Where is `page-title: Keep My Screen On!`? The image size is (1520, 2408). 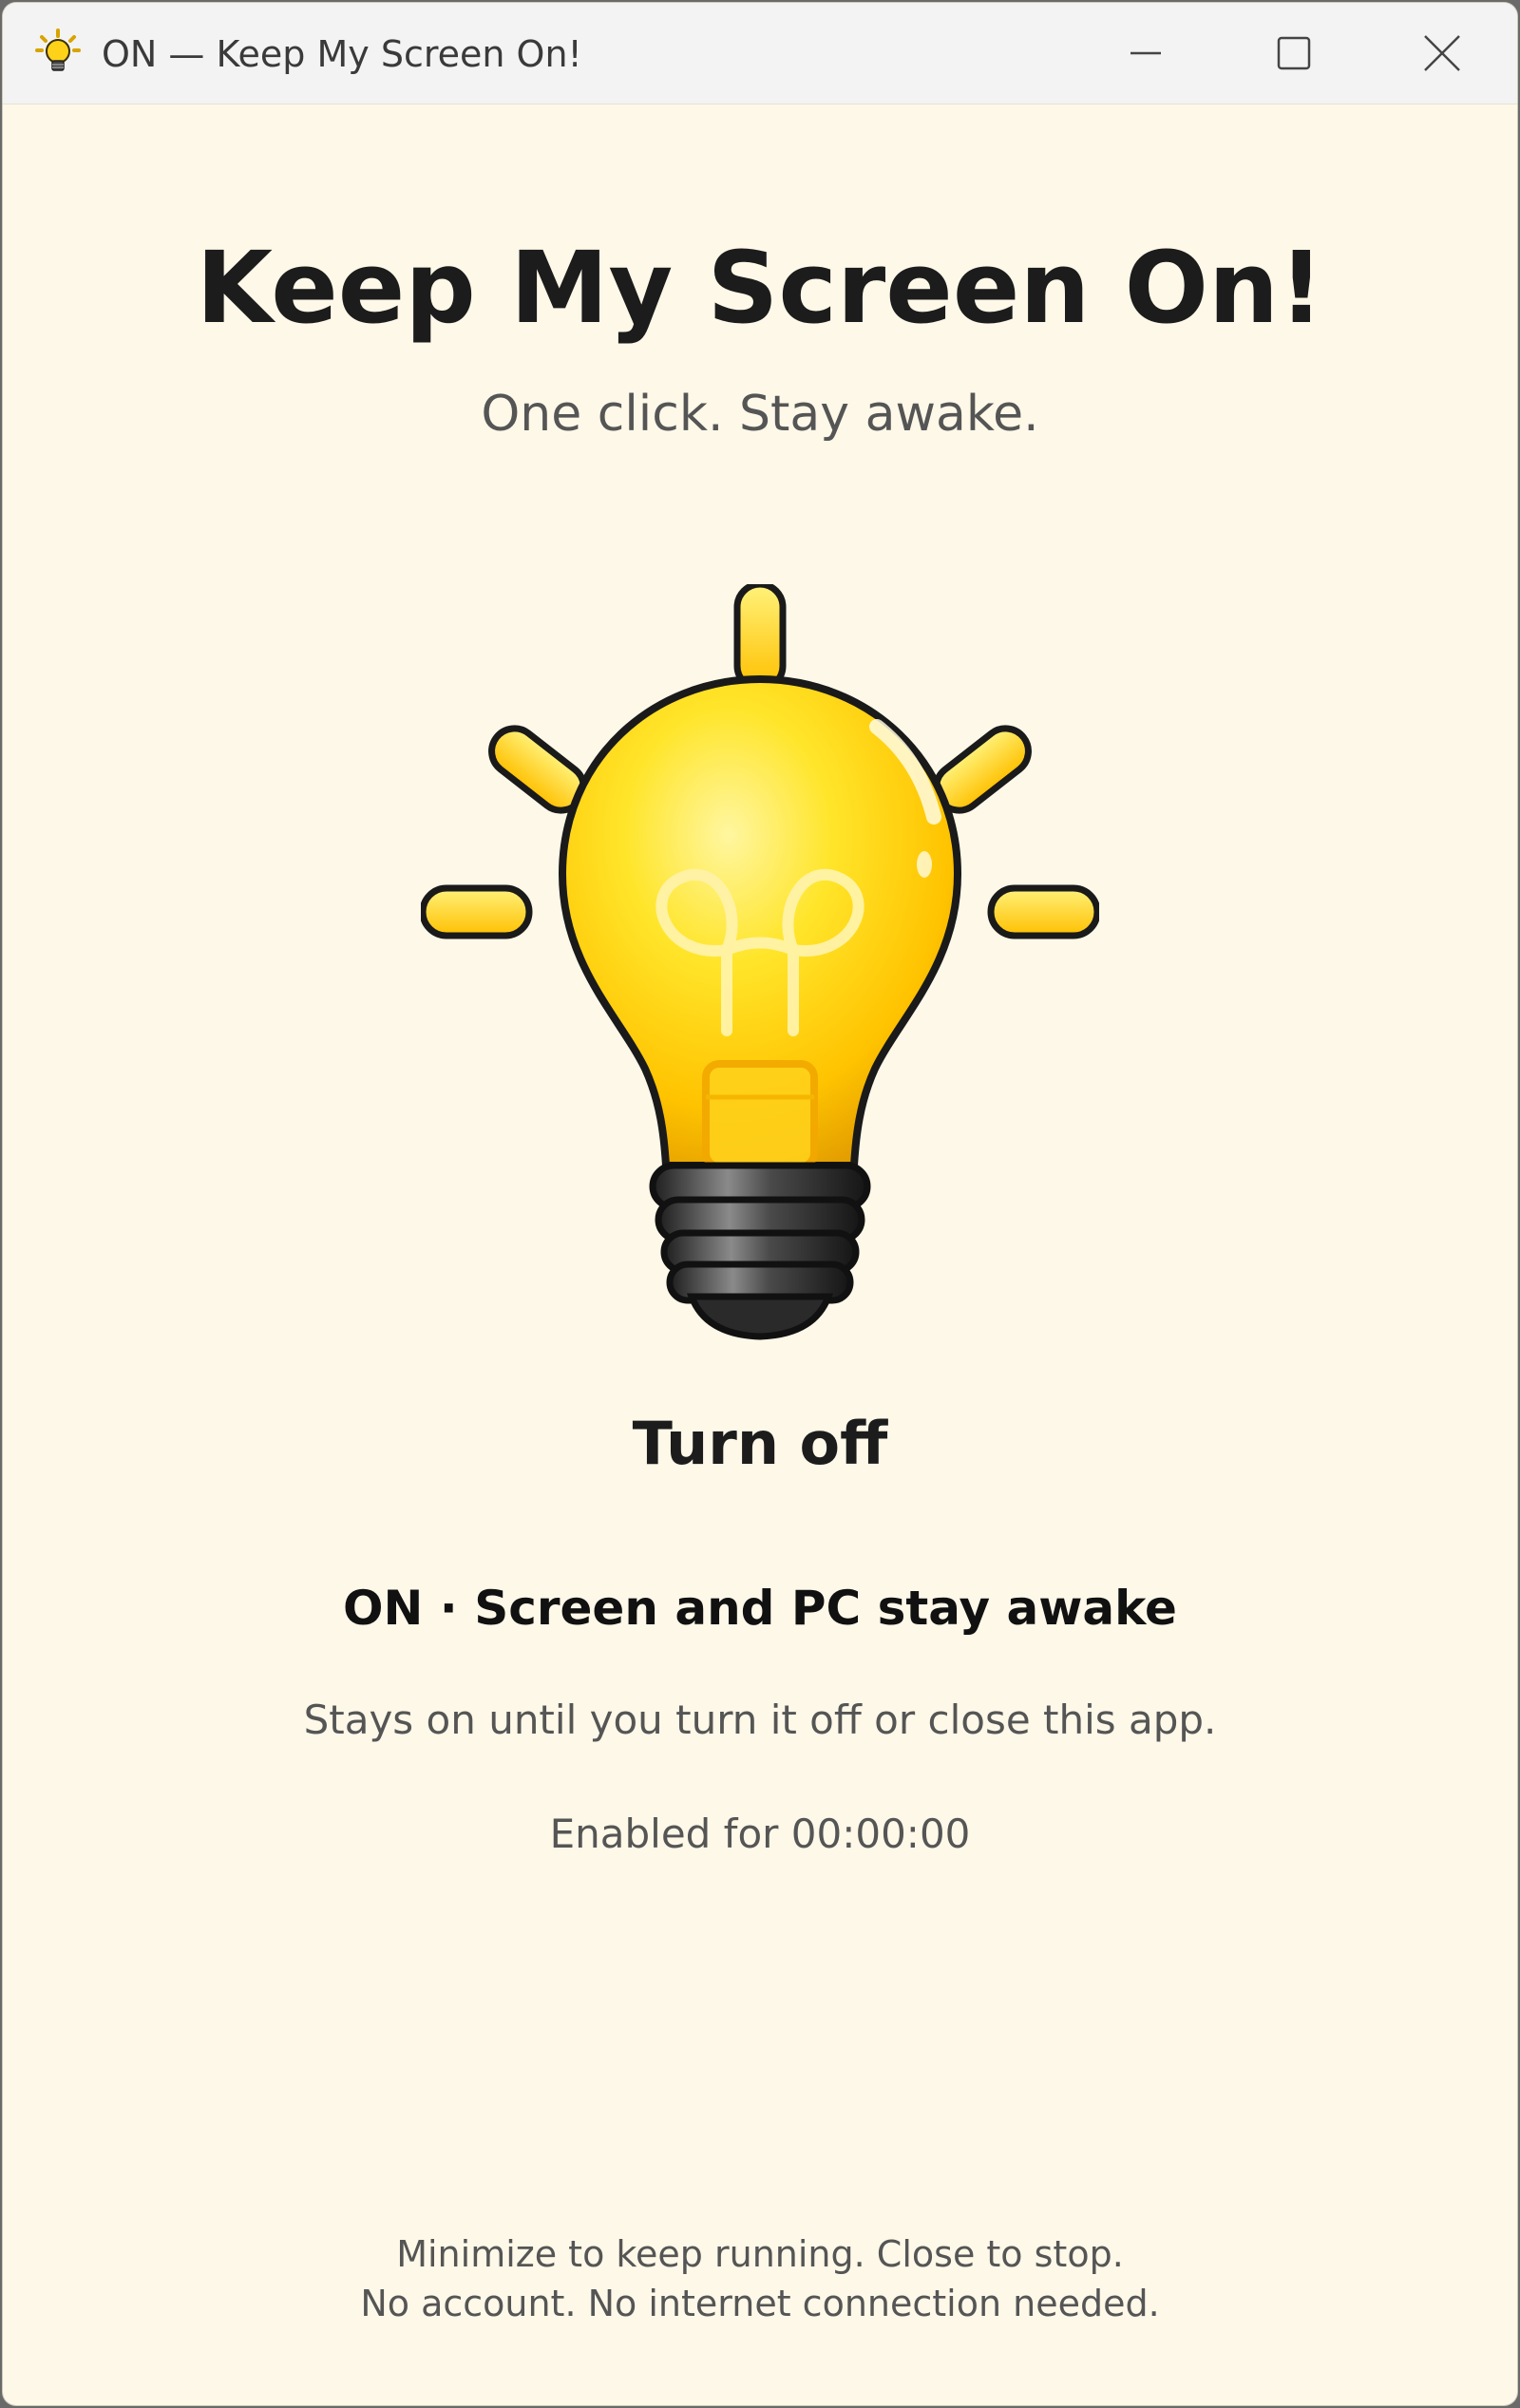
page-title: Keep My Screen On! is located at coordinates (760, 288).